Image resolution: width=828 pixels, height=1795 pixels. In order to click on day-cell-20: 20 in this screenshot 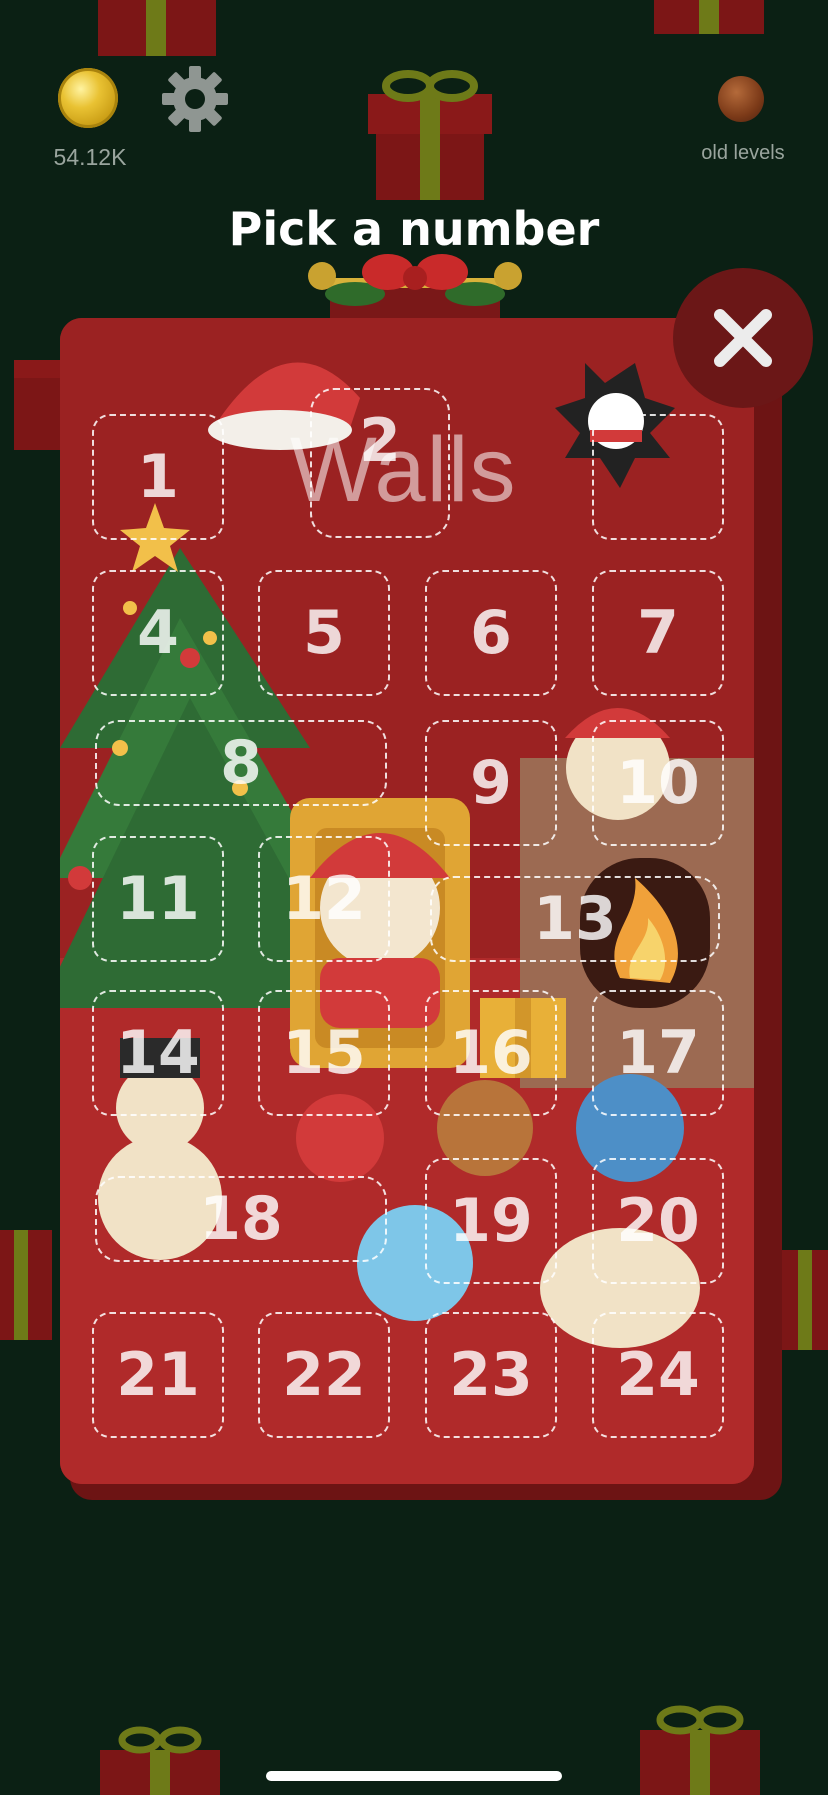, I will do `click(658, 1221)`.